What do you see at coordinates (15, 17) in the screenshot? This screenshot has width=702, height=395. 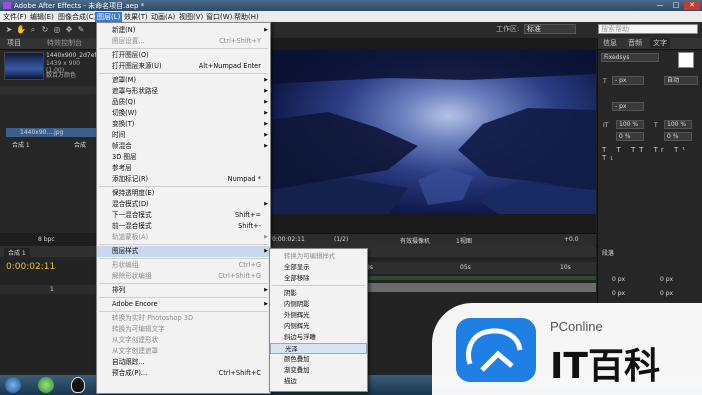 I see `menu-file: 文件(F)` at bounding box center [15, 17].